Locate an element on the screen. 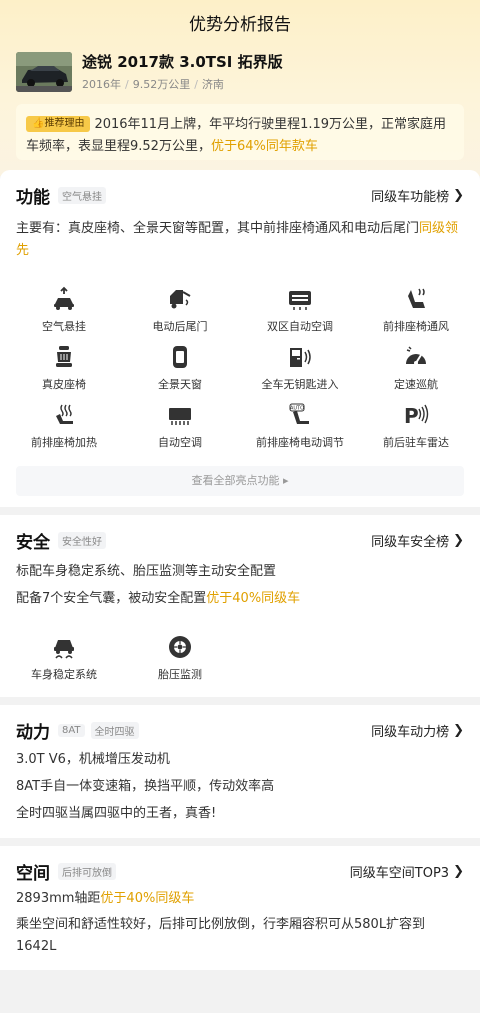 This screenshot has width=480, height=1013. feature-item: 电动后尾门 is located at coordinates (180, 310).